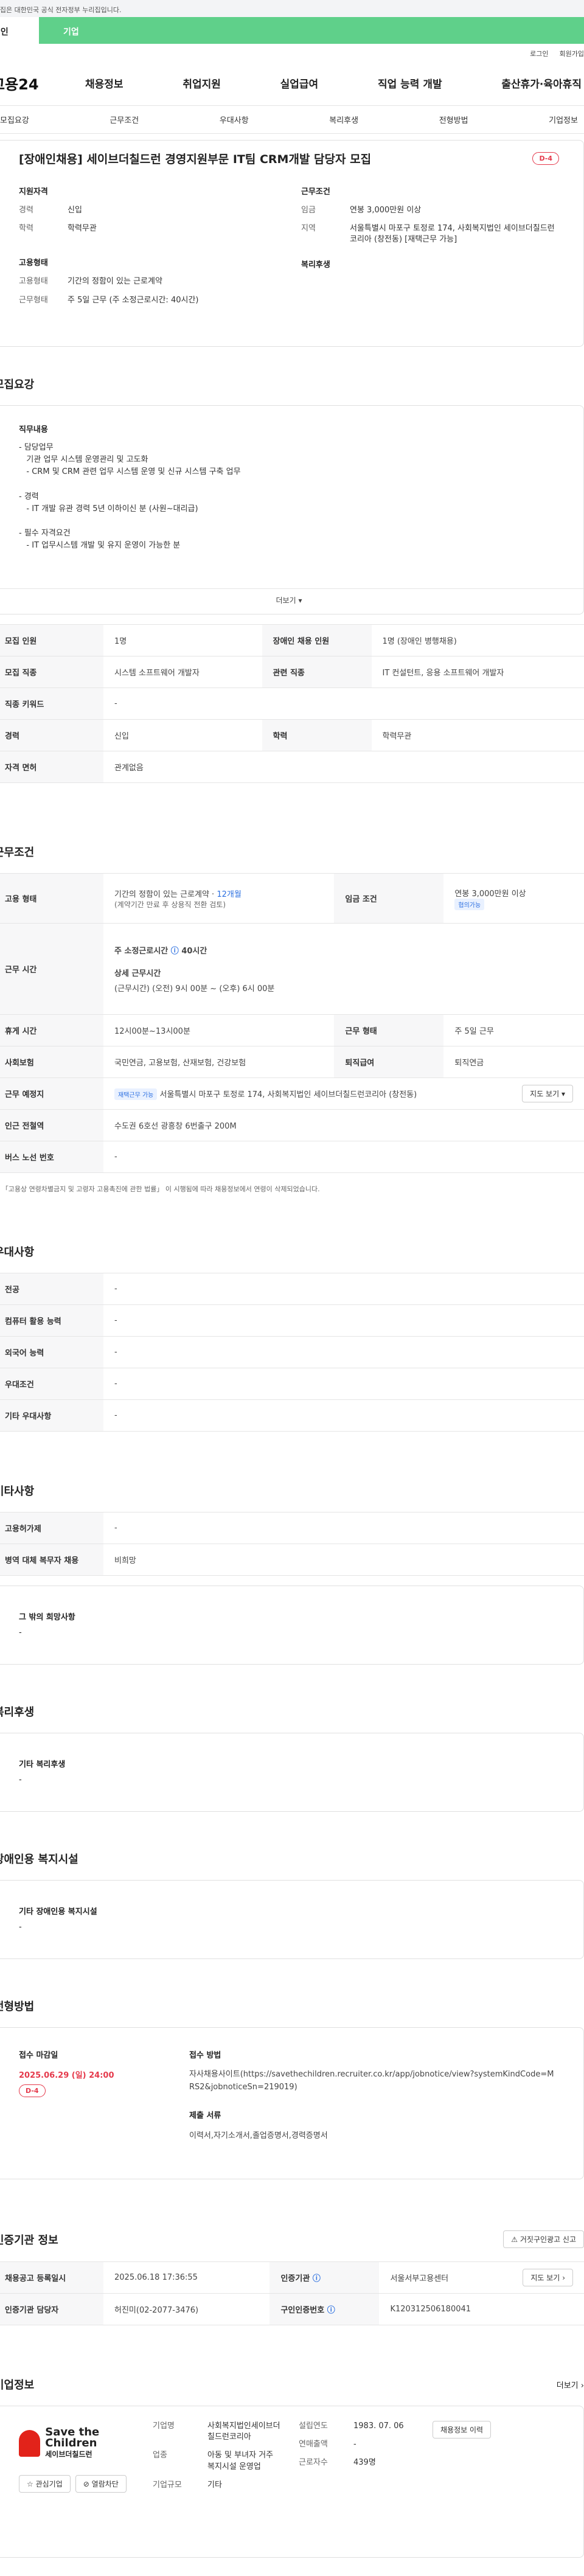 The height and width of the screenshot is (2576, 584). What do you see at coordinates (343, 1560) in the screenshot?
I see `cell-value: 비희망` at bounding box center [343, 1560].